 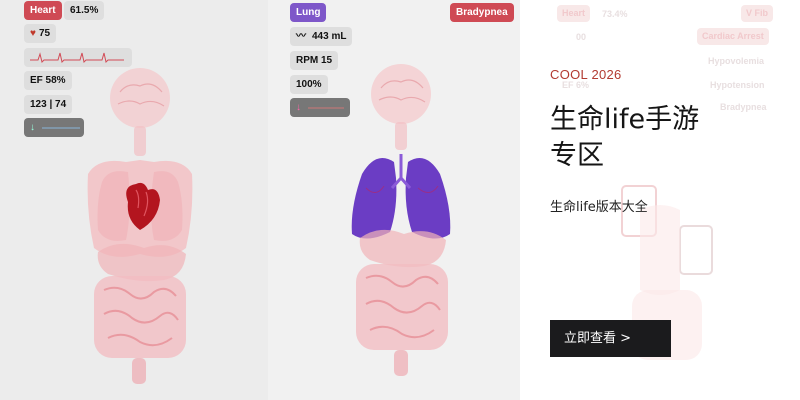 I want to click on ghost-heart-badge: Heart, so click(x=574, y=13).